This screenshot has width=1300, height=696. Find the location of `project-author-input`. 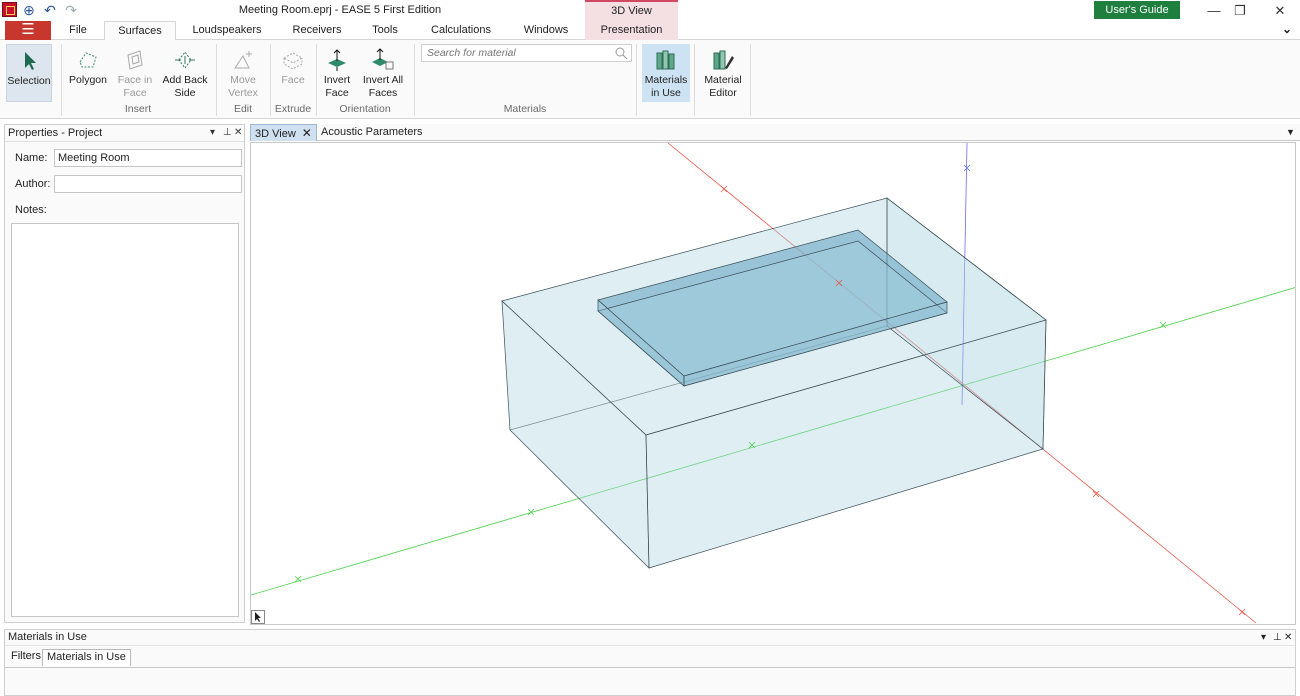

project-author-input is located at coordinates (148, 184).